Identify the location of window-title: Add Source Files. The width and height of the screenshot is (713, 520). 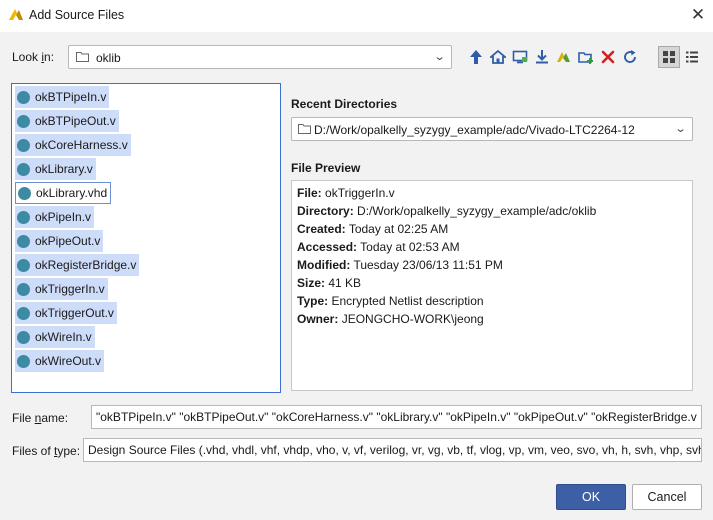
(77, 15).